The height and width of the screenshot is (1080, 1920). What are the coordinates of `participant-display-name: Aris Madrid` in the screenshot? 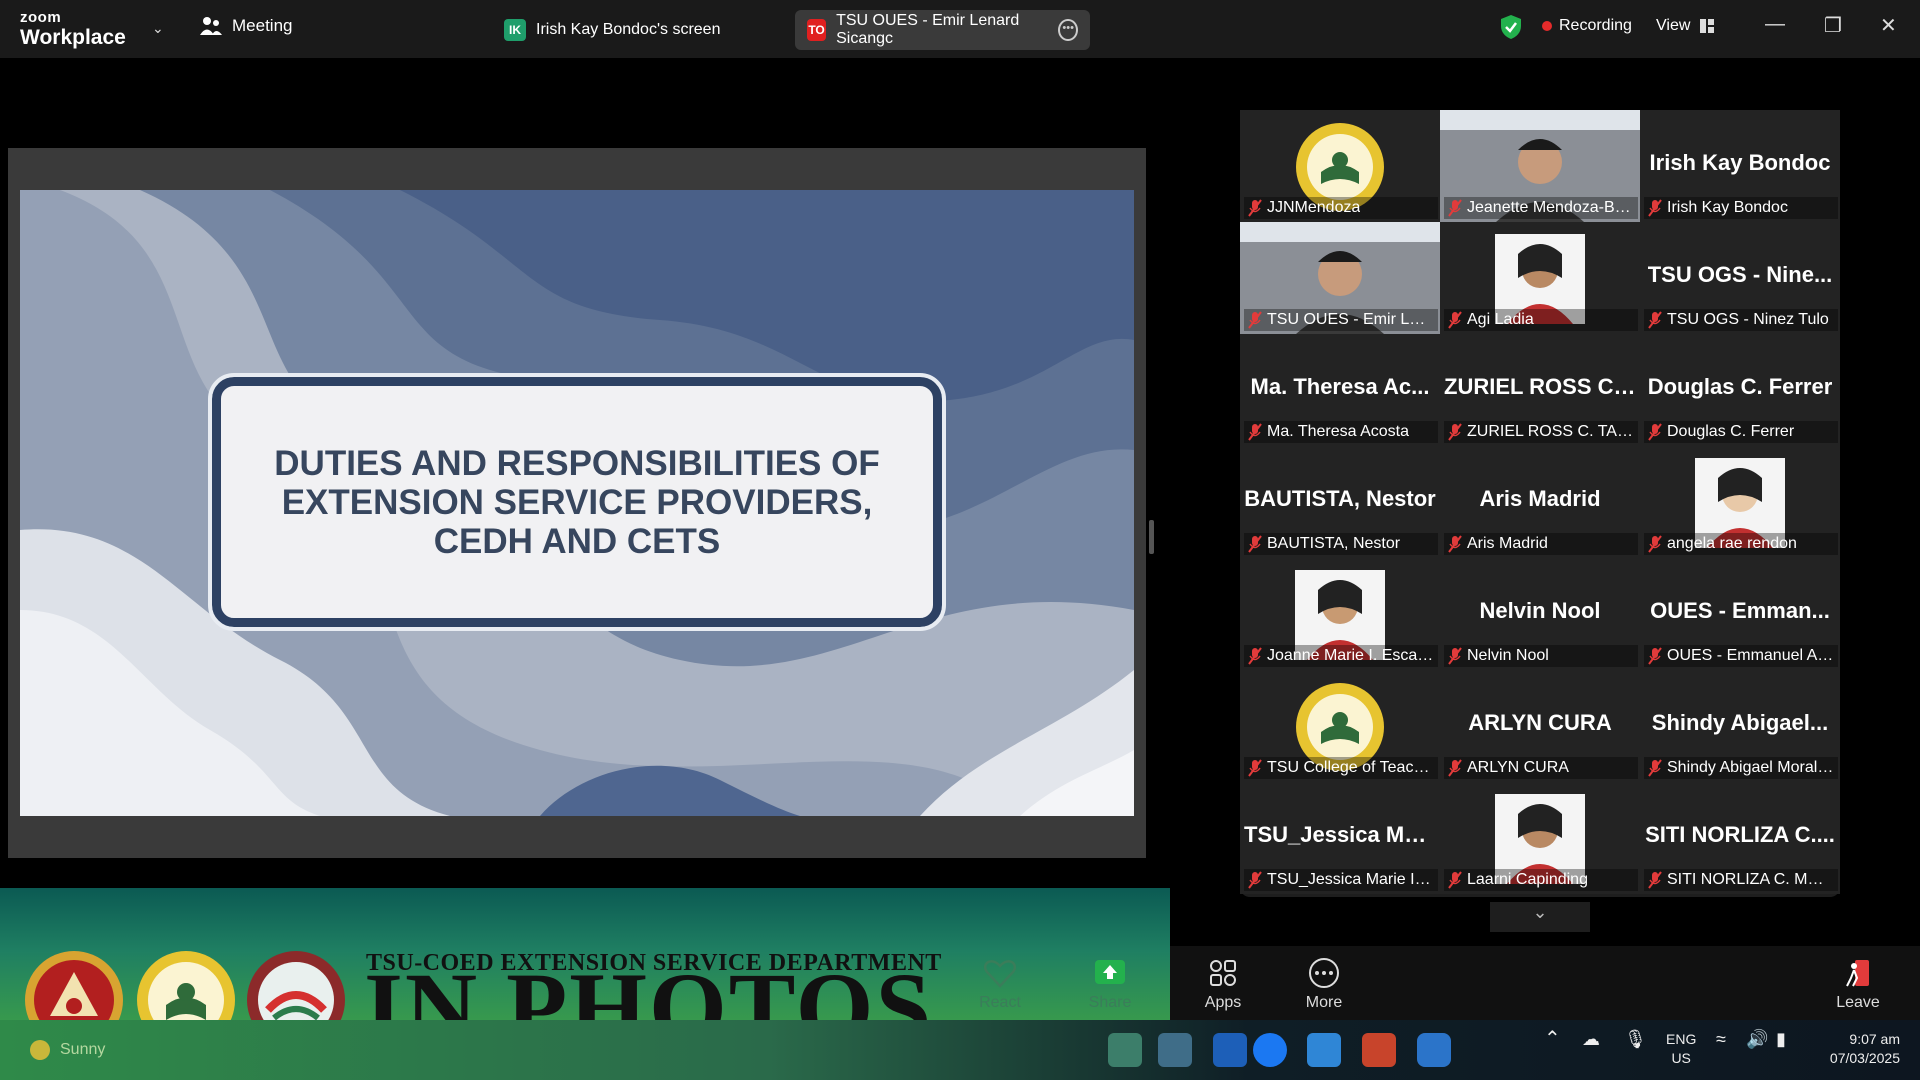 It's located at (1540, 498).